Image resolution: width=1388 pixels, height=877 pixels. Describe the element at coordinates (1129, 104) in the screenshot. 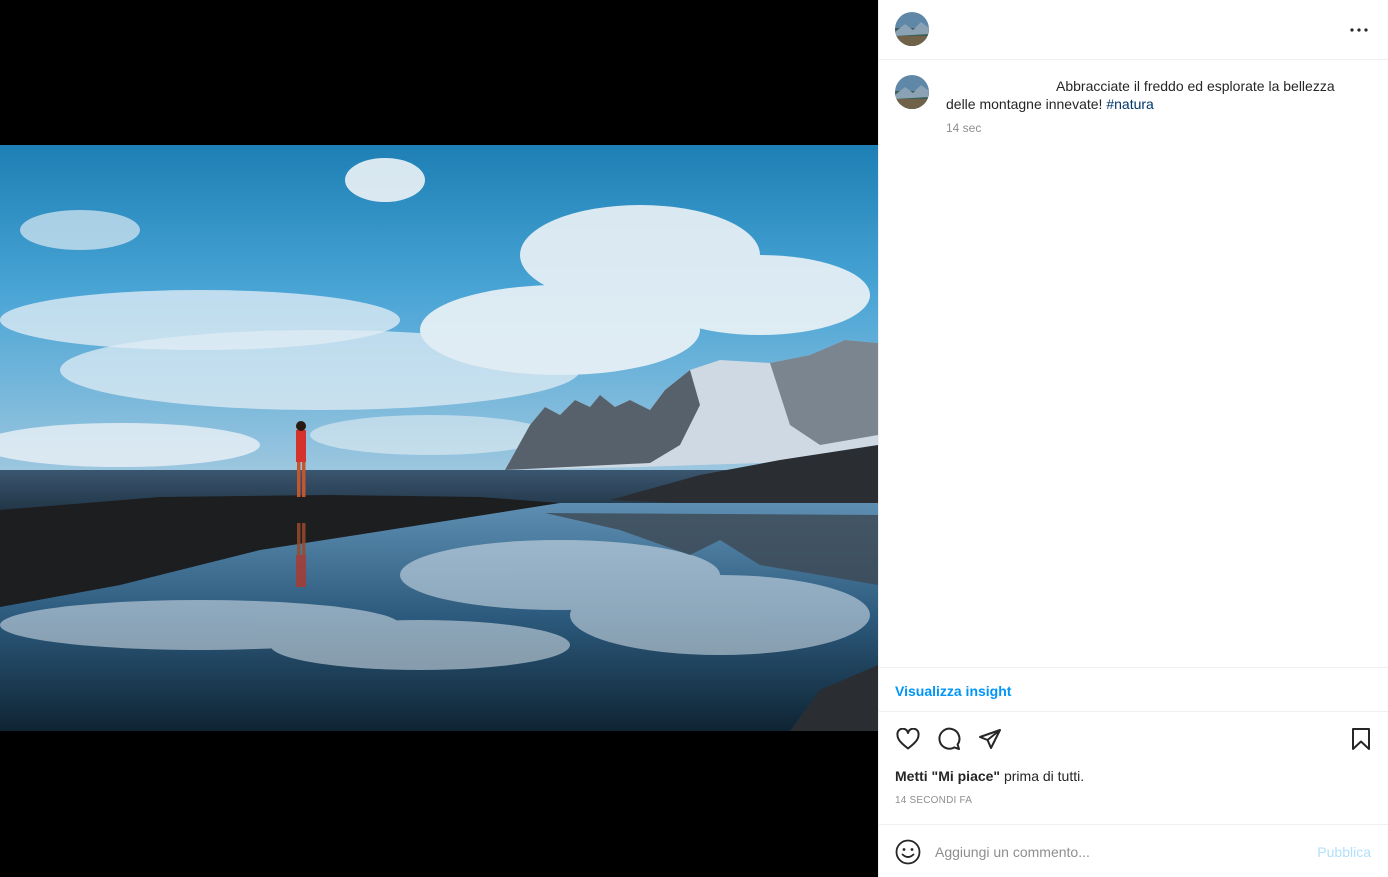

I see `hashtag-link: #natura` at that location.